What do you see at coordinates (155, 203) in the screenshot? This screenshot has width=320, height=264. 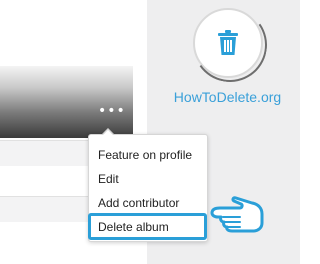 I see `menu-item-add-contributor: Add contributor` at bounding box center [155, 203].